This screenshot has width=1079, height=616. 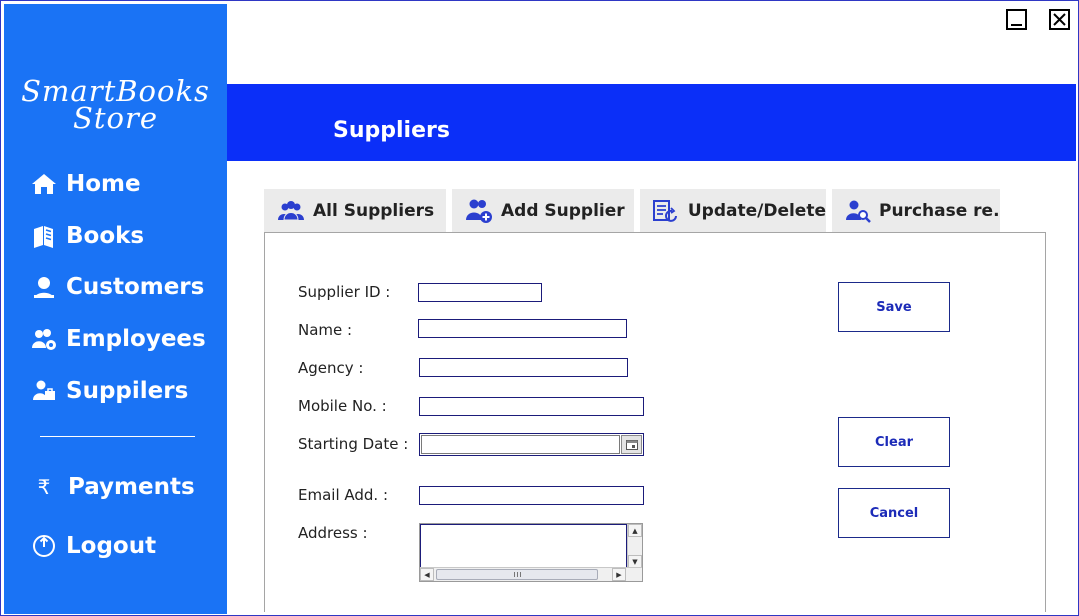 I want to click on sidebar-divider, so click(x=117, y=436).